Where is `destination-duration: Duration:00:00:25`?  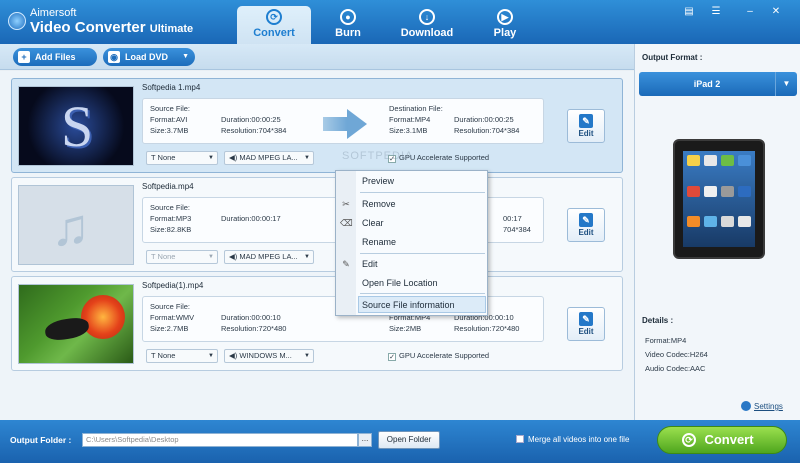
destination-duration: Duration:00:00:25 is located at coordinates (484, 119).